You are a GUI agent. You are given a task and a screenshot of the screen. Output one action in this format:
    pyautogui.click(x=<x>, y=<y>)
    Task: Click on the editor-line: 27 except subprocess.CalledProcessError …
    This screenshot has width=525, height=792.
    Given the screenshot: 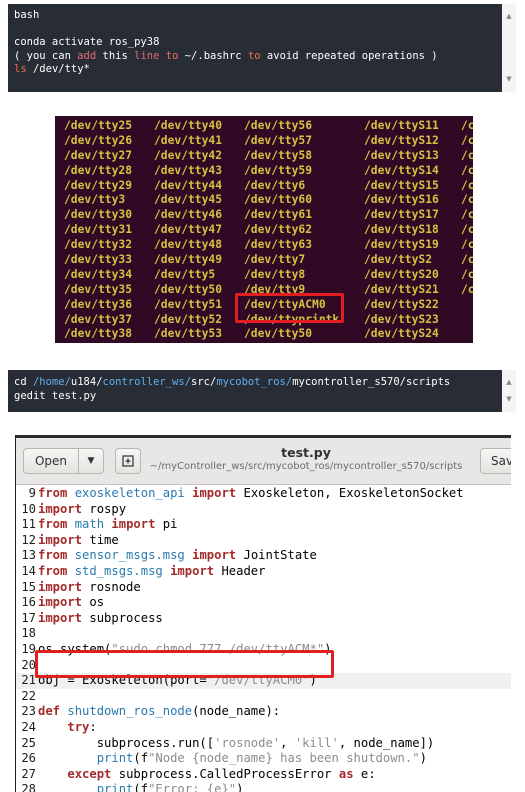 What is the action you would take?
    pyautogui.click(x=263, y=775)
    